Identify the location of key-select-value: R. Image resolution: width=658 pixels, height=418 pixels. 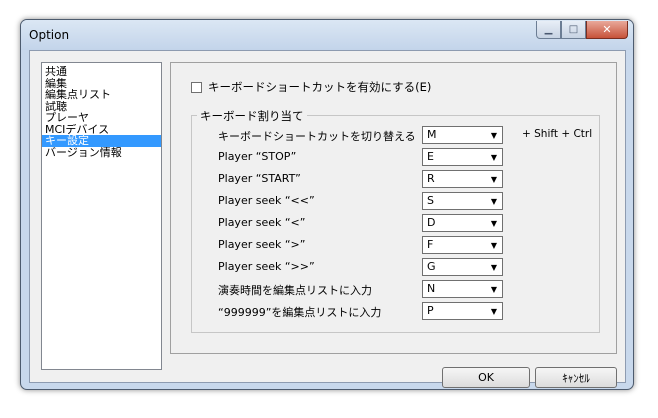
(431, 178).